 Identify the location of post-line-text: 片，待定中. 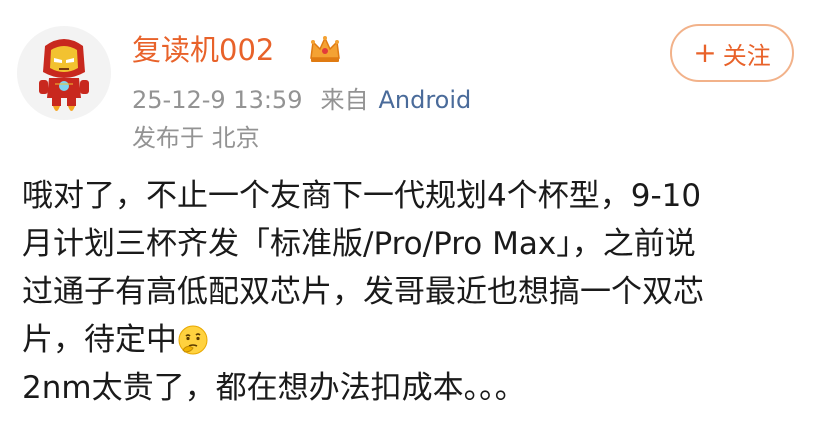
(99, 340).